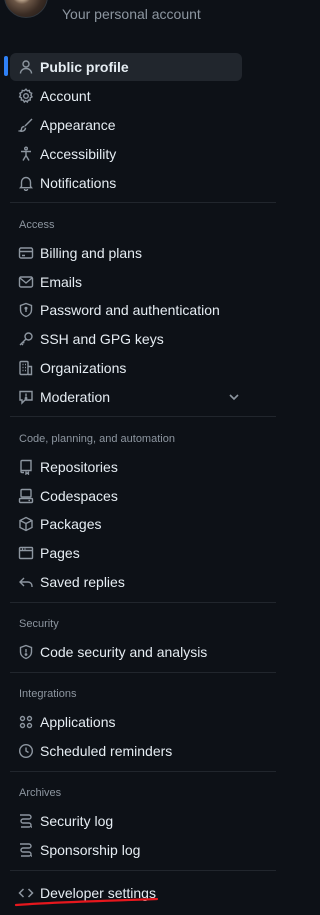 The height and width of the screenshot is (915, 320). I want to click on paintbrush-icon, so click(26, 125).